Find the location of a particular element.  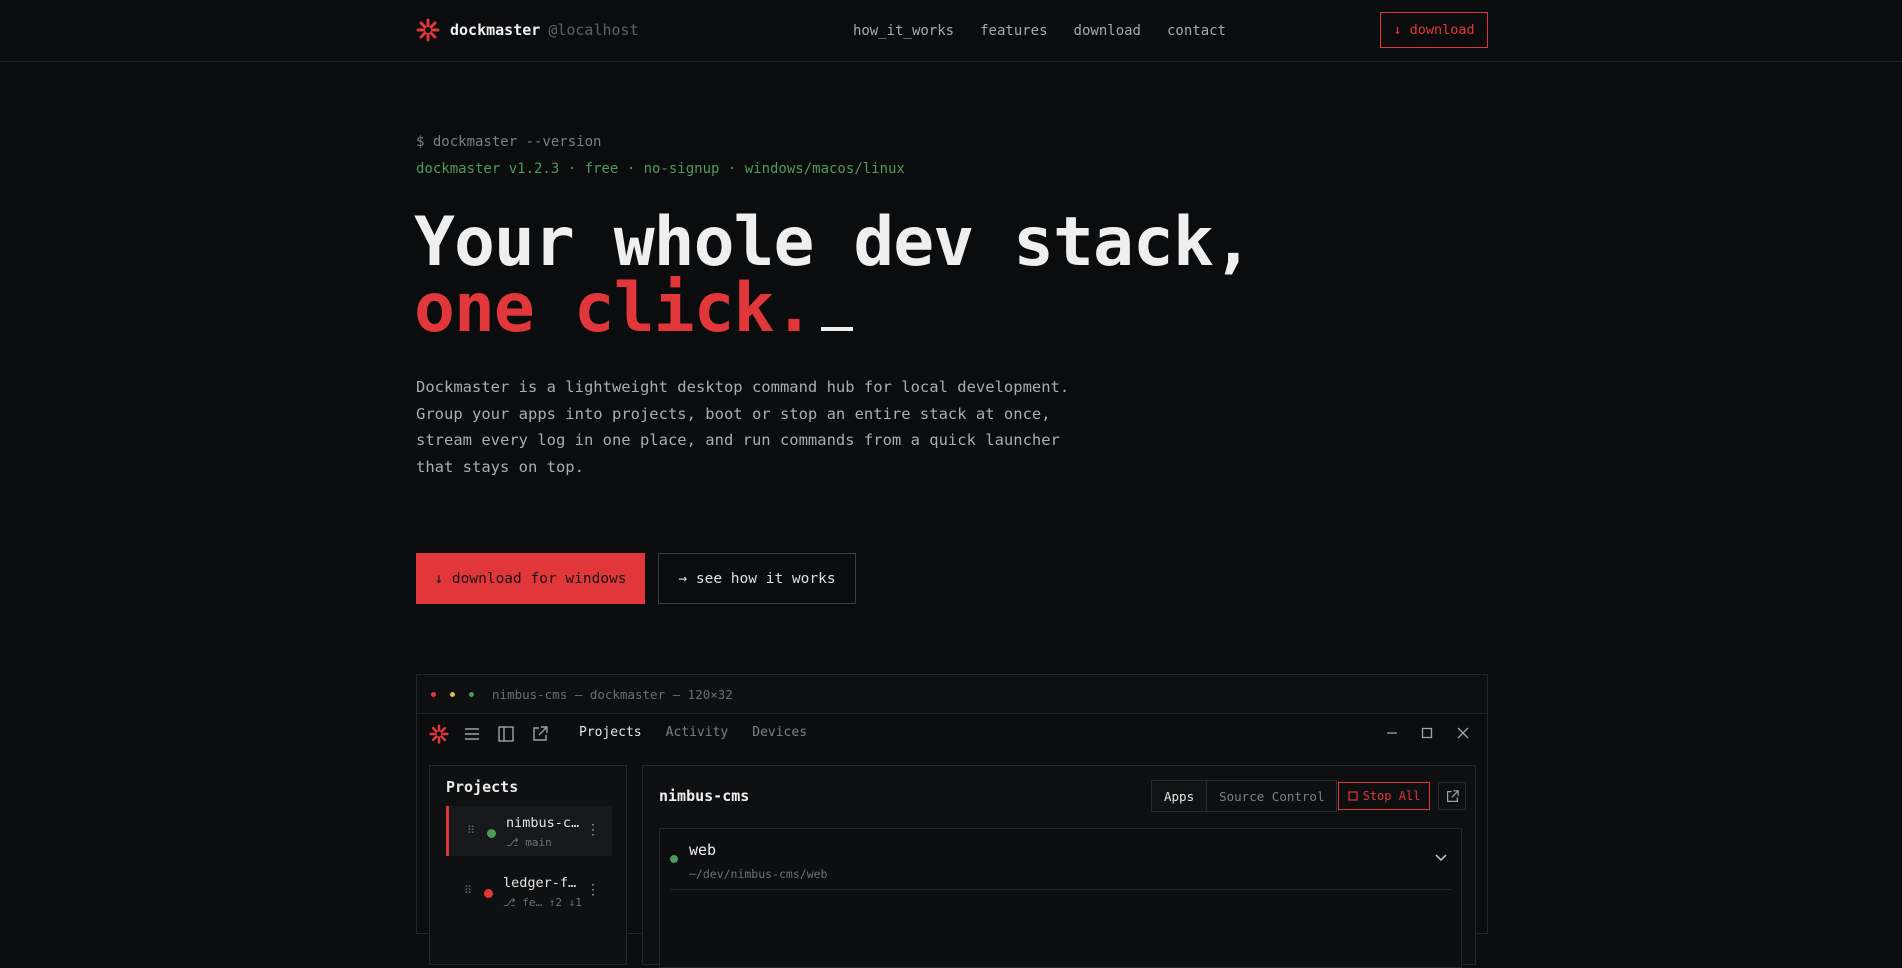

divider is located at coordinates (1060, 889).